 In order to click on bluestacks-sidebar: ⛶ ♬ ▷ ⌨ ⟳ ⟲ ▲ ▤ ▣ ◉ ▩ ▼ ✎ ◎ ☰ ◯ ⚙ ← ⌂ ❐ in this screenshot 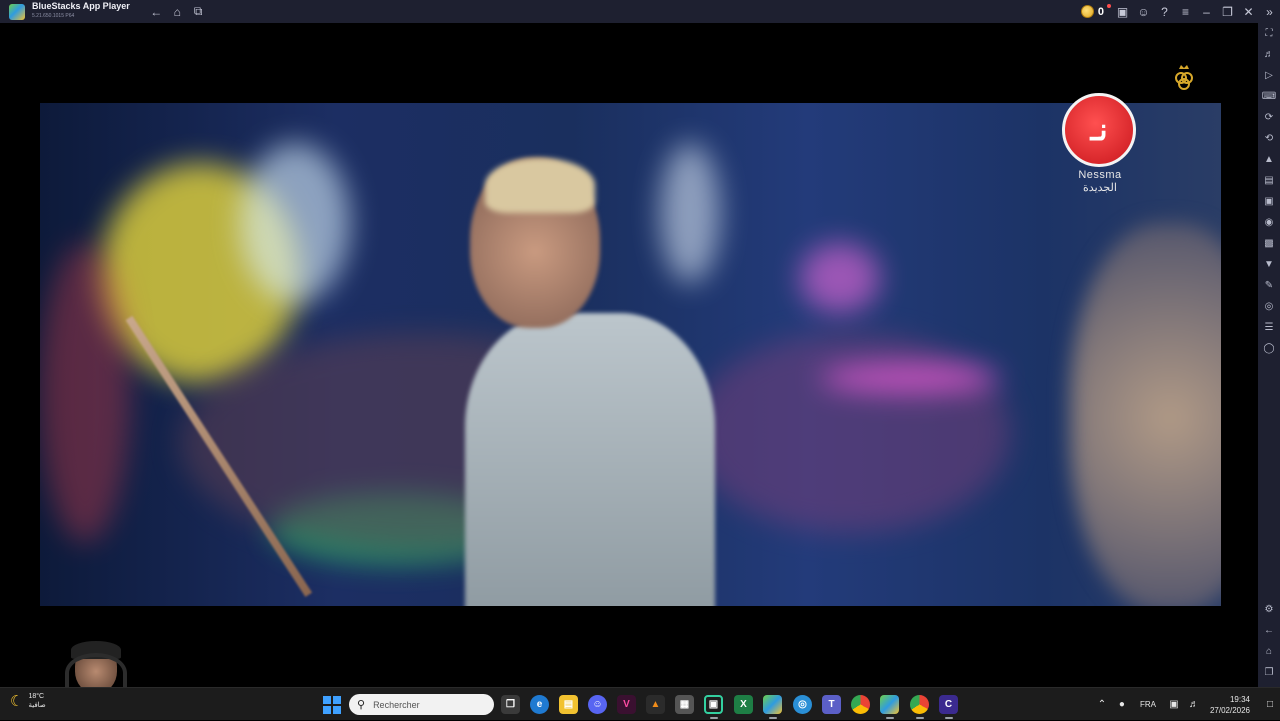, I will do `click(1269, 355)`.